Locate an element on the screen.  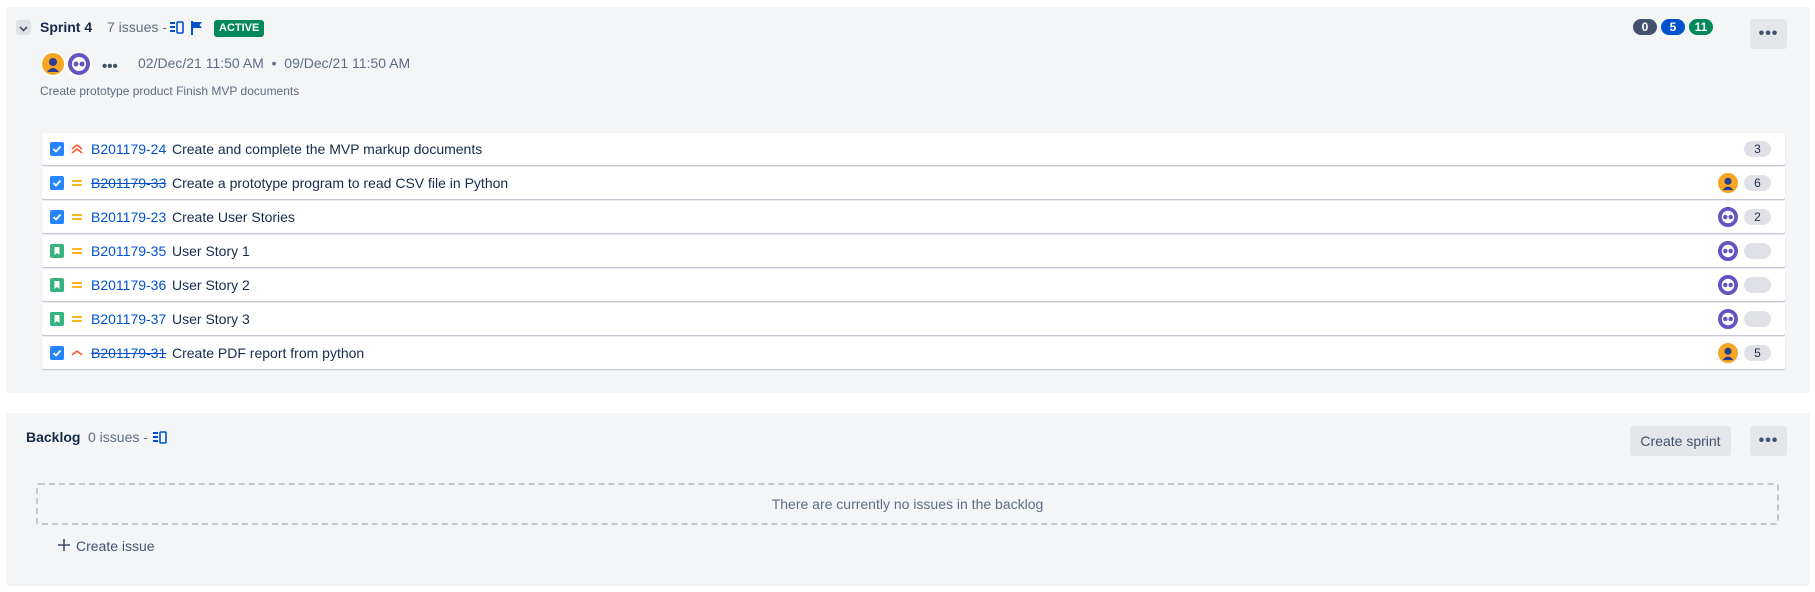
issue-key-link: B201179-24 is located at coordinates (128, 149).